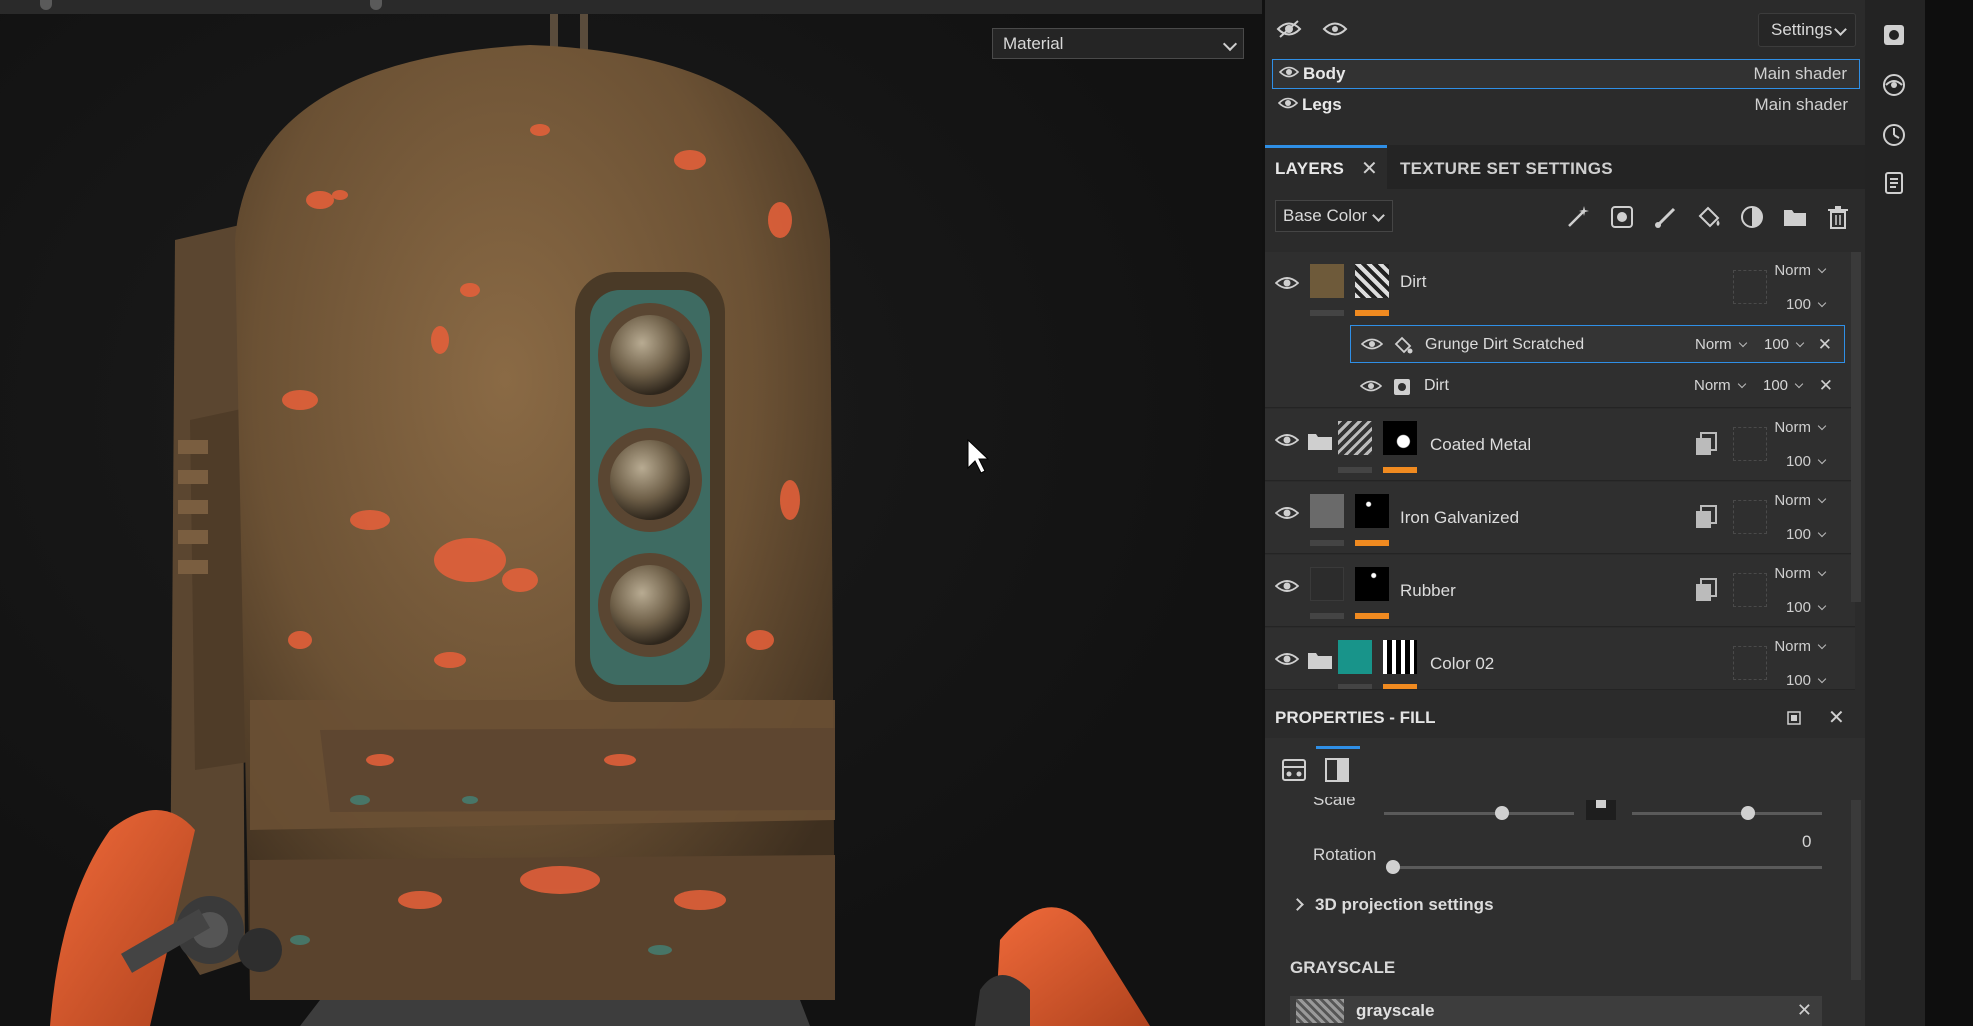 This screenshot has height=1026, width=1973. Describe the element at coordinates (1894, 135) in the screenshot. I see `history-icon` at that location.